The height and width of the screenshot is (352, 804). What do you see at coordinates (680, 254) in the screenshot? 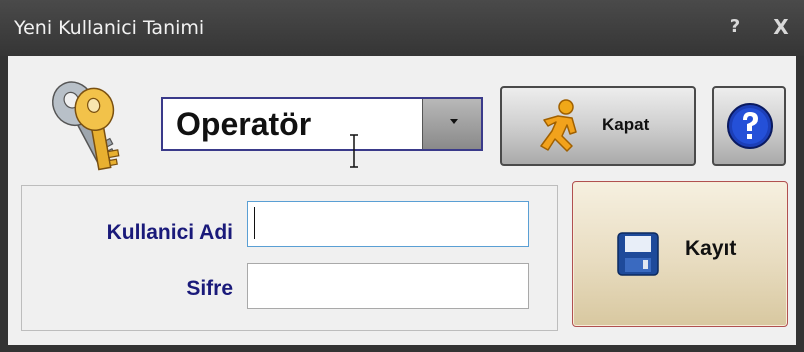
I see `save-button: Kayıt` at bounding box center [680, 254].